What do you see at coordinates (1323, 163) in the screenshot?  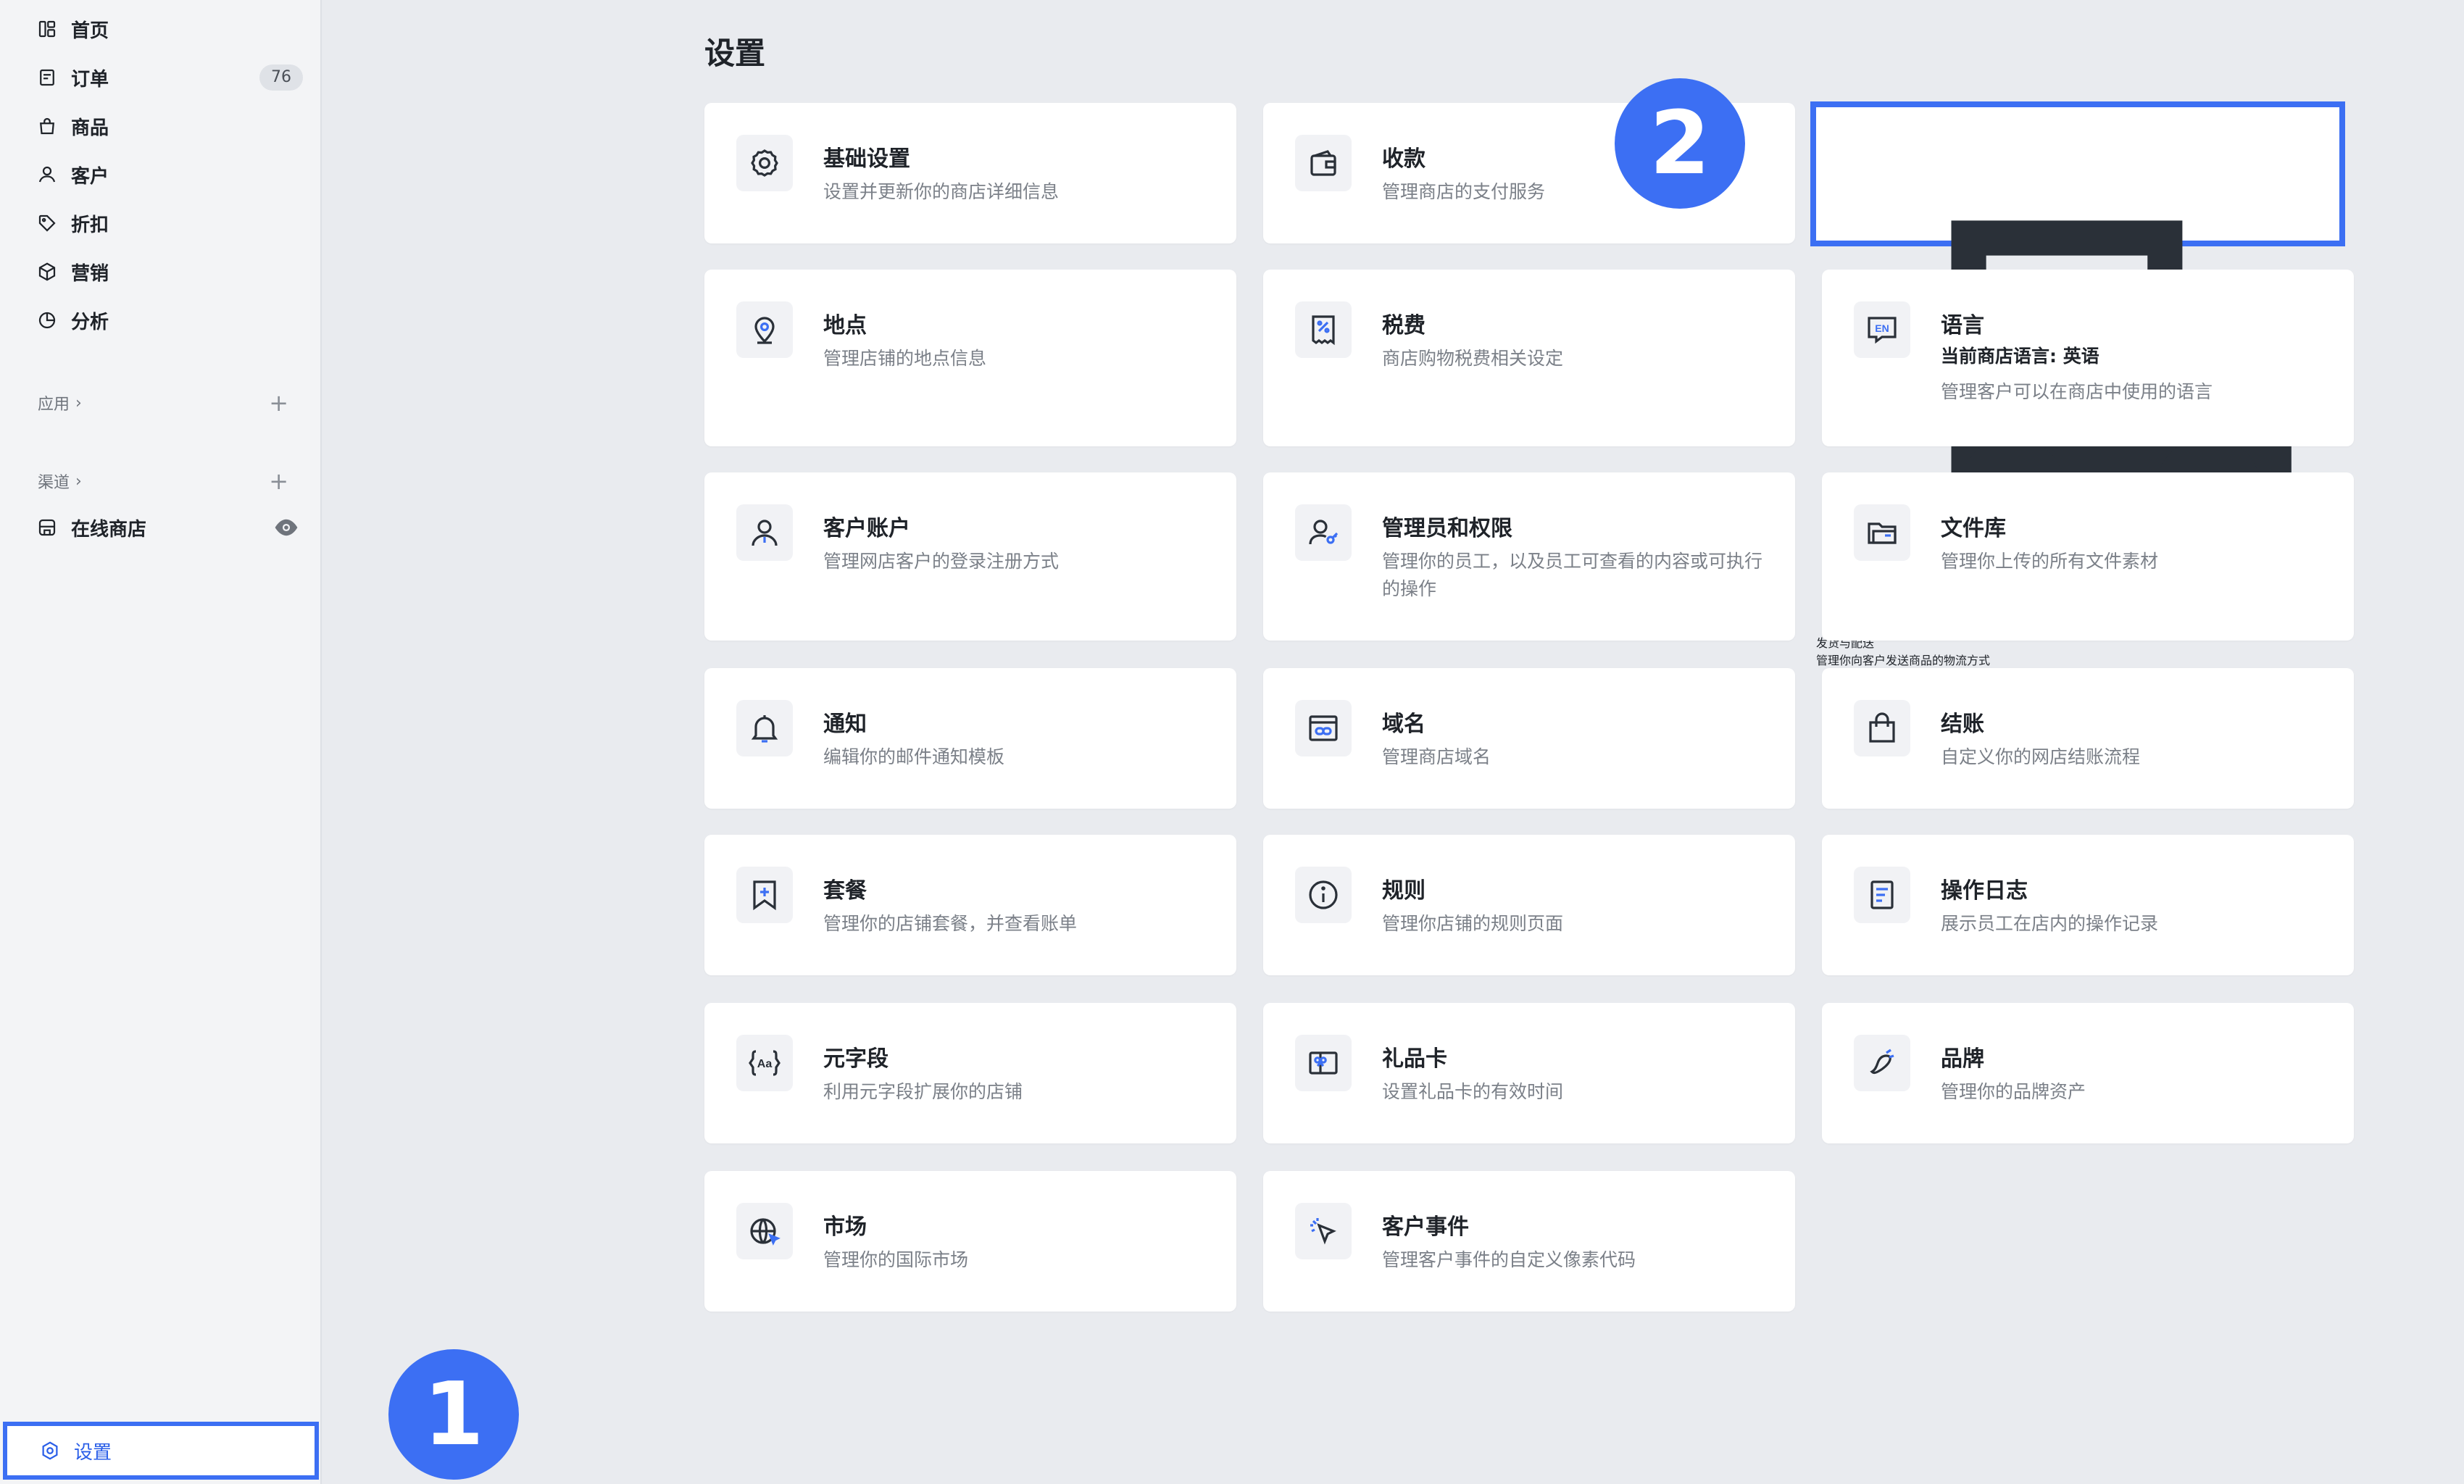 I see `wallet-icon` at bounding box center [1323, 163].